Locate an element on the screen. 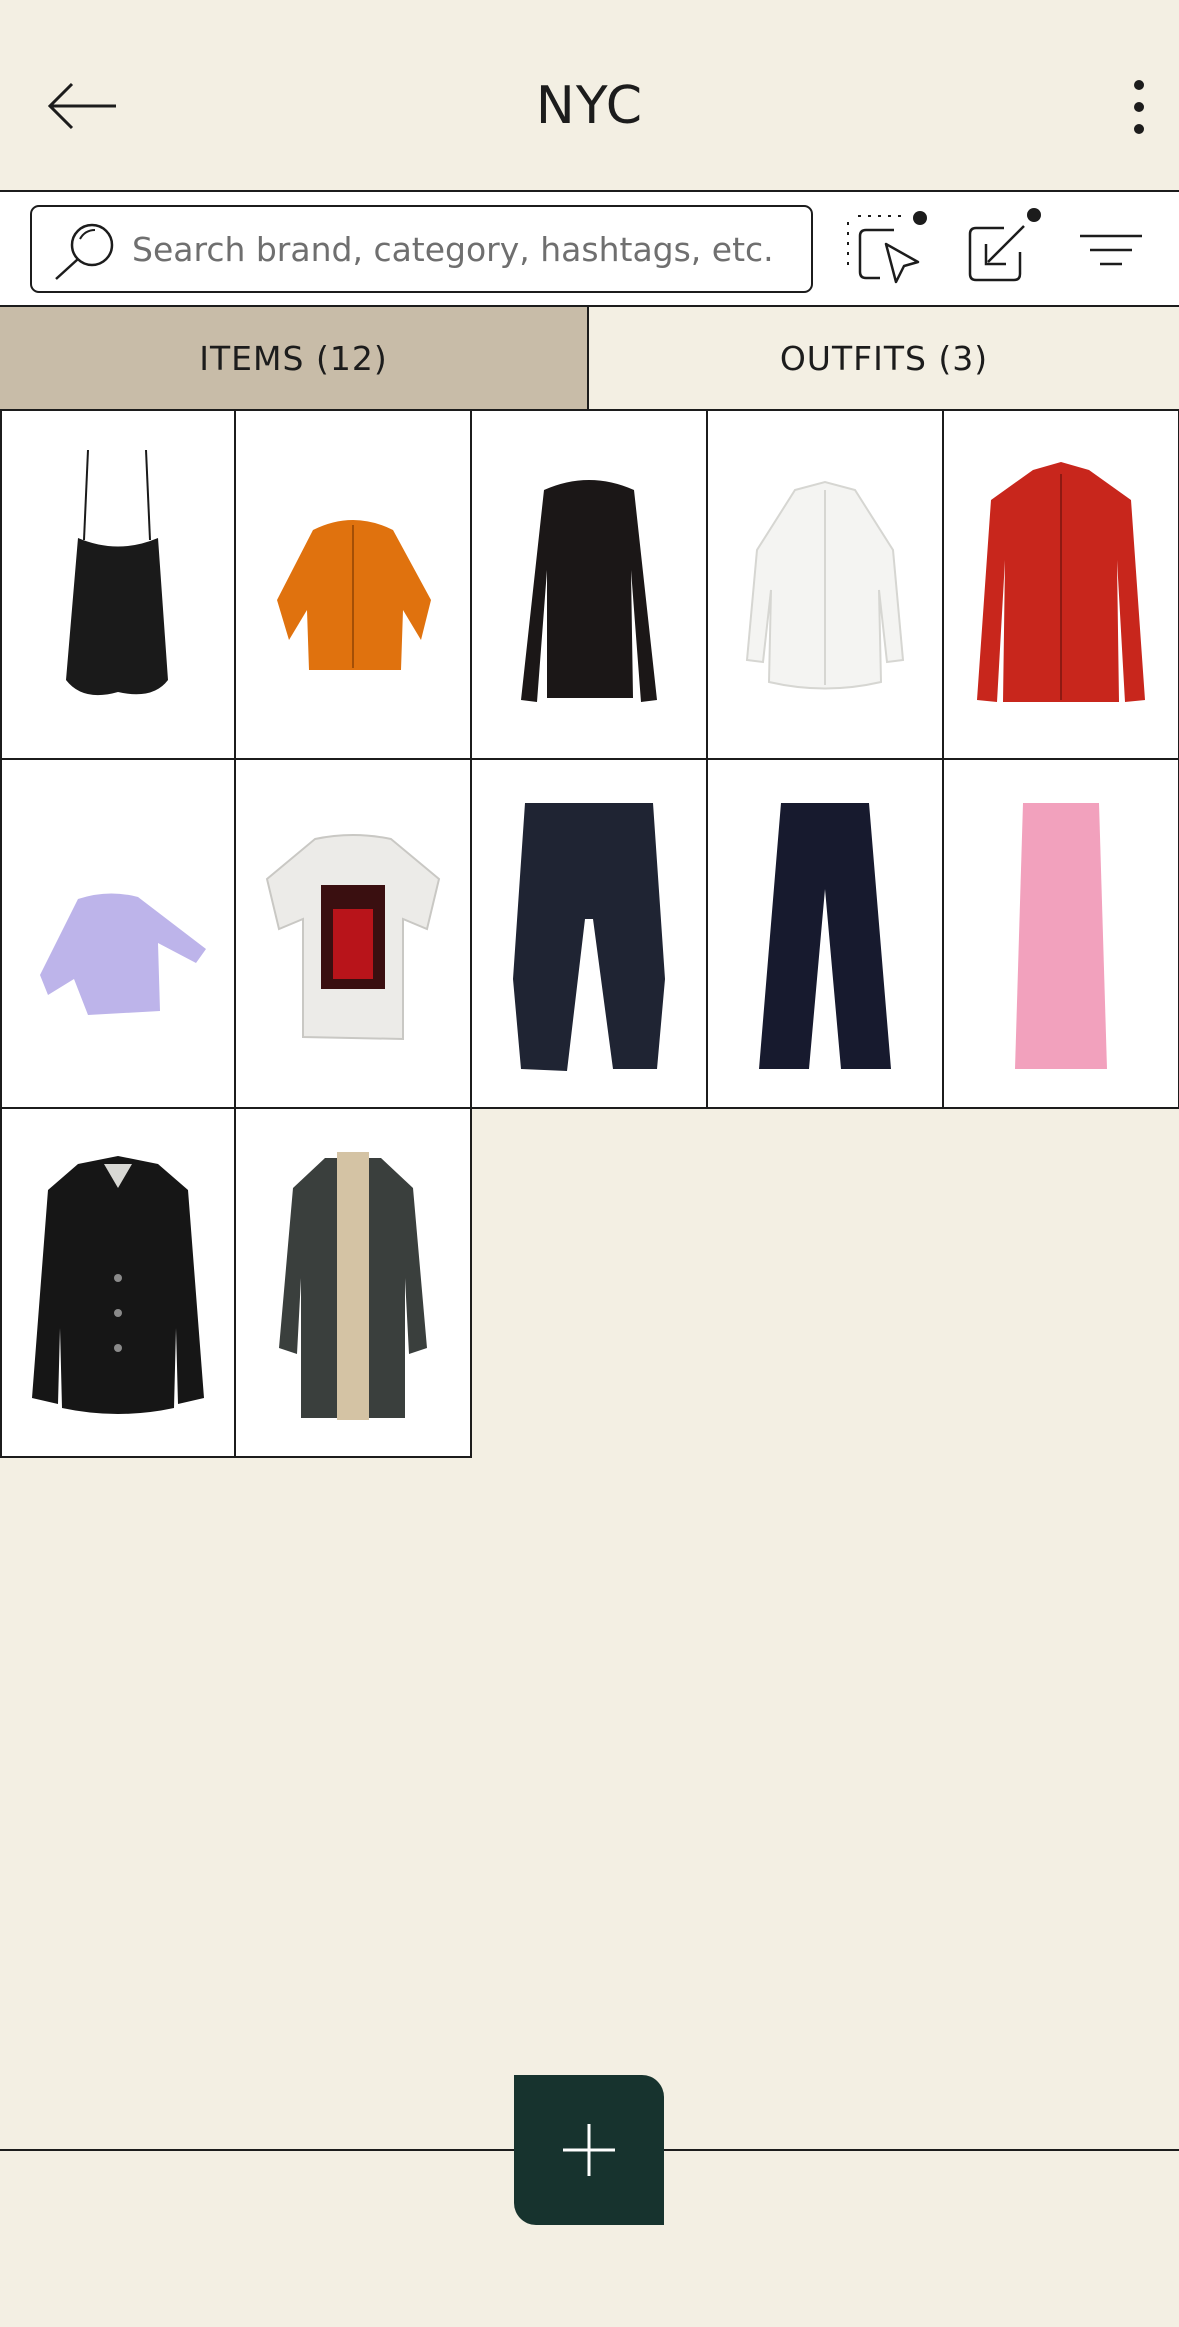 Image resolution: width=1179 pixels, height=2327 pixels. add-item-button is located at coordinates (589, 2150).